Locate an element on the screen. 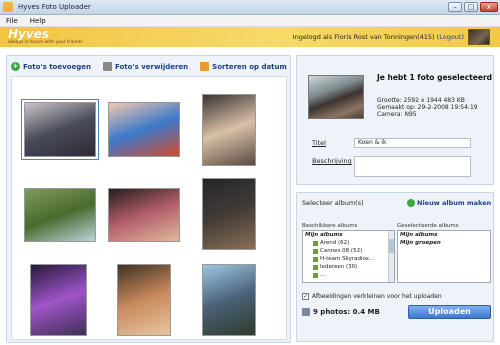 This screenshot has height=345, width=500. title-label: Titel is located at coordinates (319, 143).